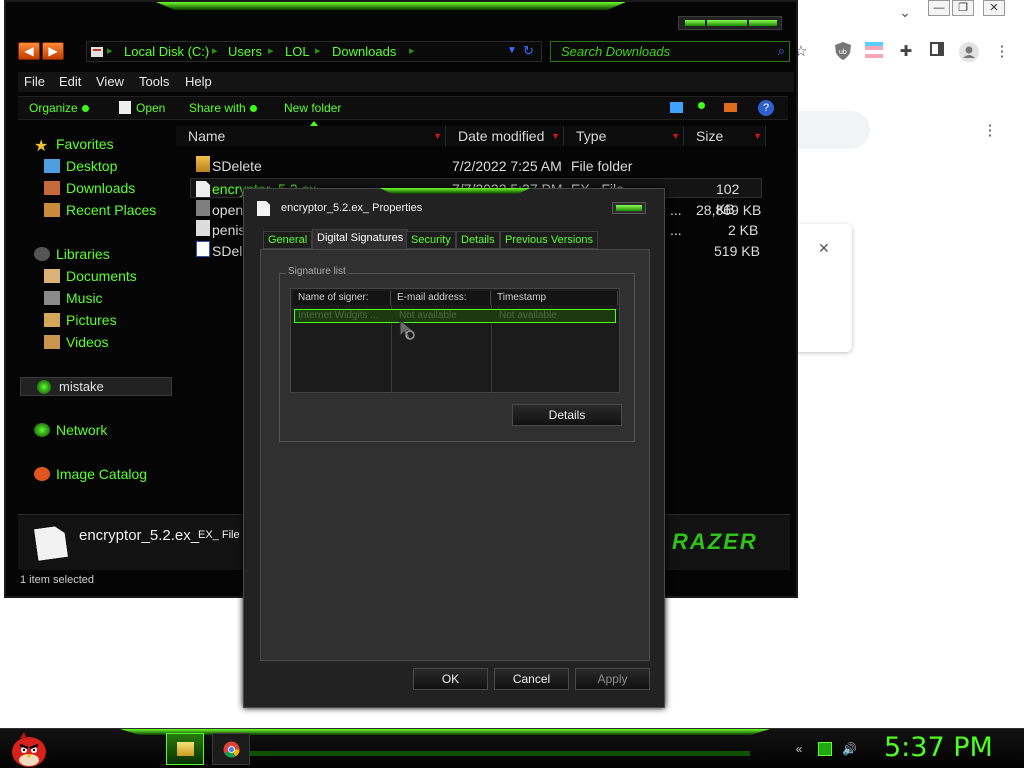 Image resolution: width=1024 pixels, height=768 pixels. I want to click on search-box: ⌕, so click(670, 51).